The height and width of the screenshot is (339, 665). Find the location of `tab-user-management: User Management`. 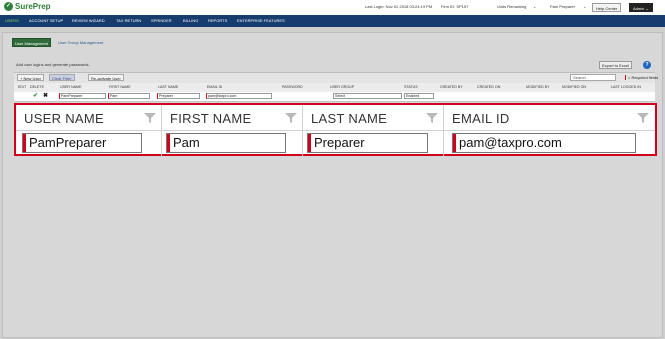

tab-user-management: User Management is located at coordinates (31, 42).